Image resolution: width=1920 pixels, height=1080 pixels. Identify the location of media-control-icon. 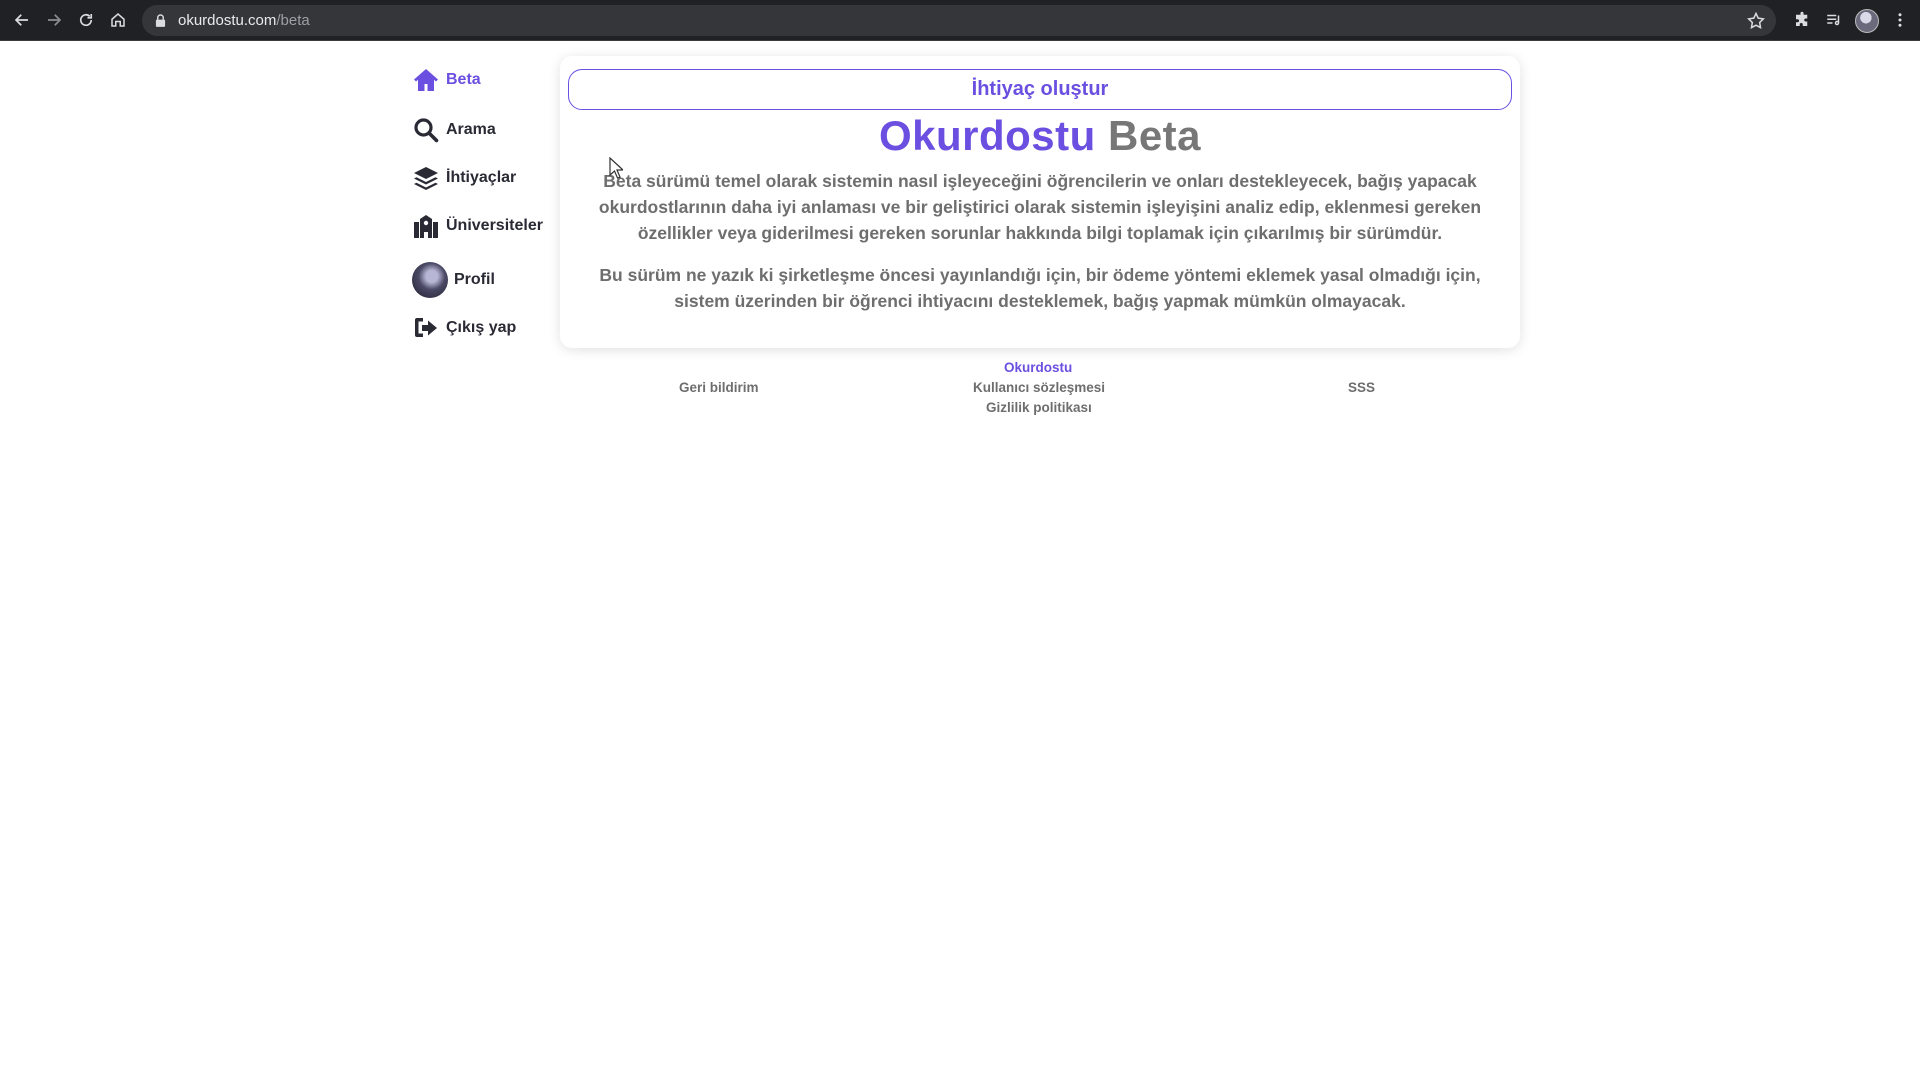
(1834, 20).